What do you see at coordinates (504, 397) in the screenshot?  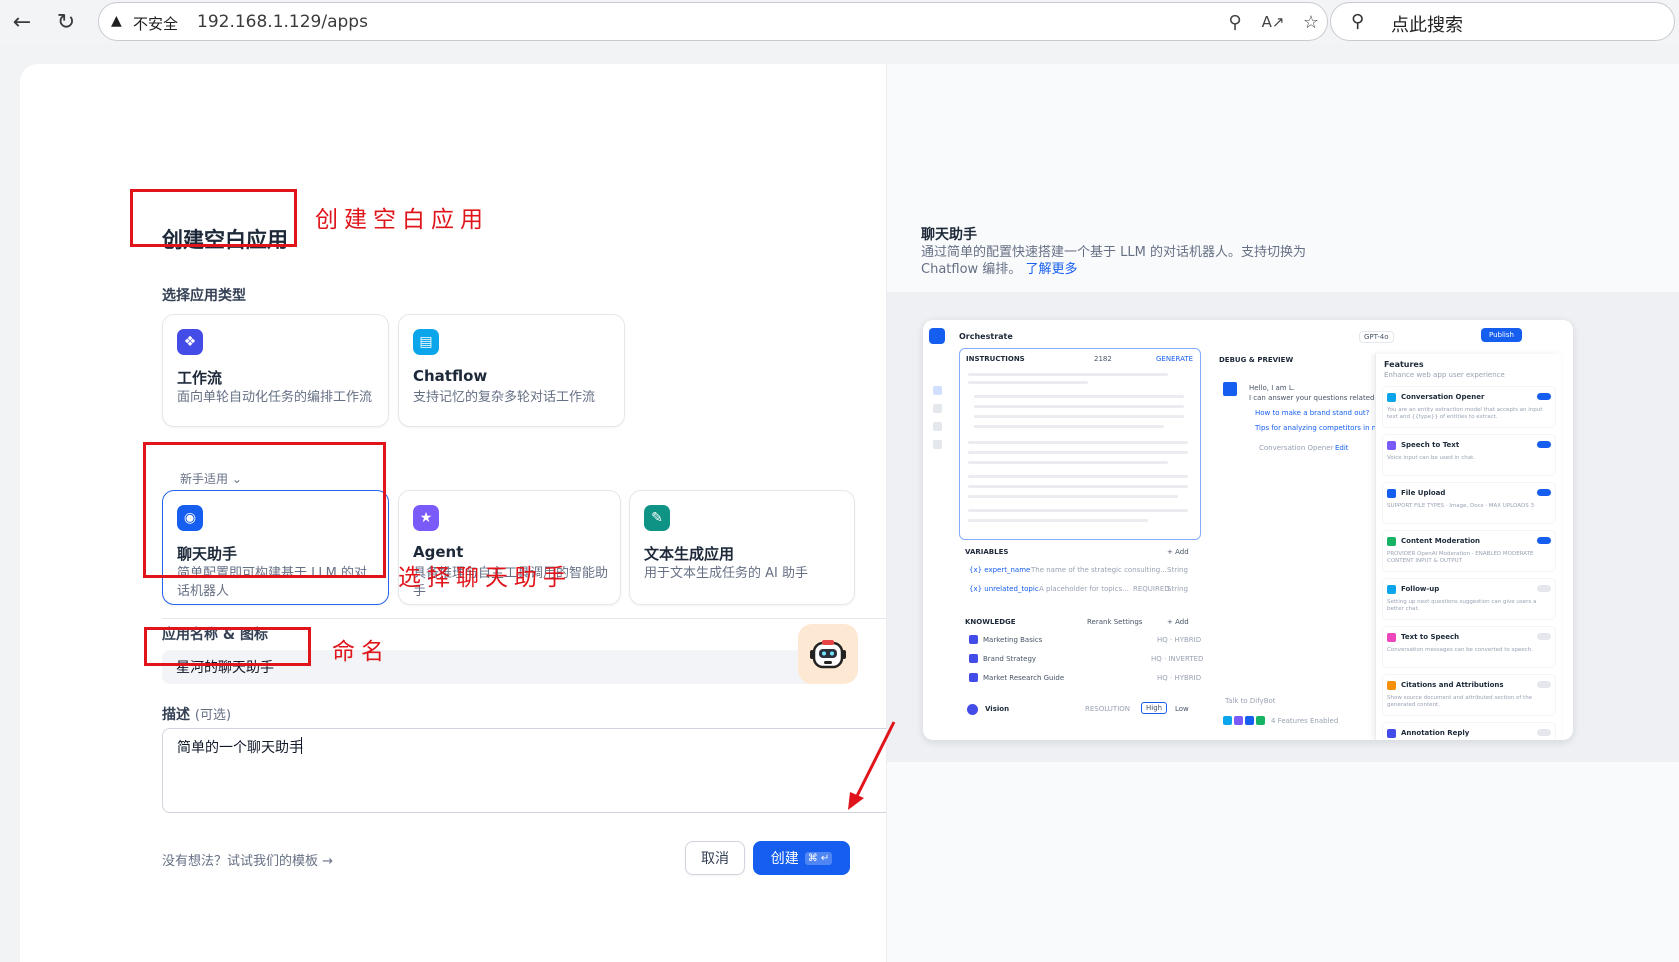 I see `app-type-desc: 支持记忆的复杂多轮对话工作流` at bounding box center [504, 397].